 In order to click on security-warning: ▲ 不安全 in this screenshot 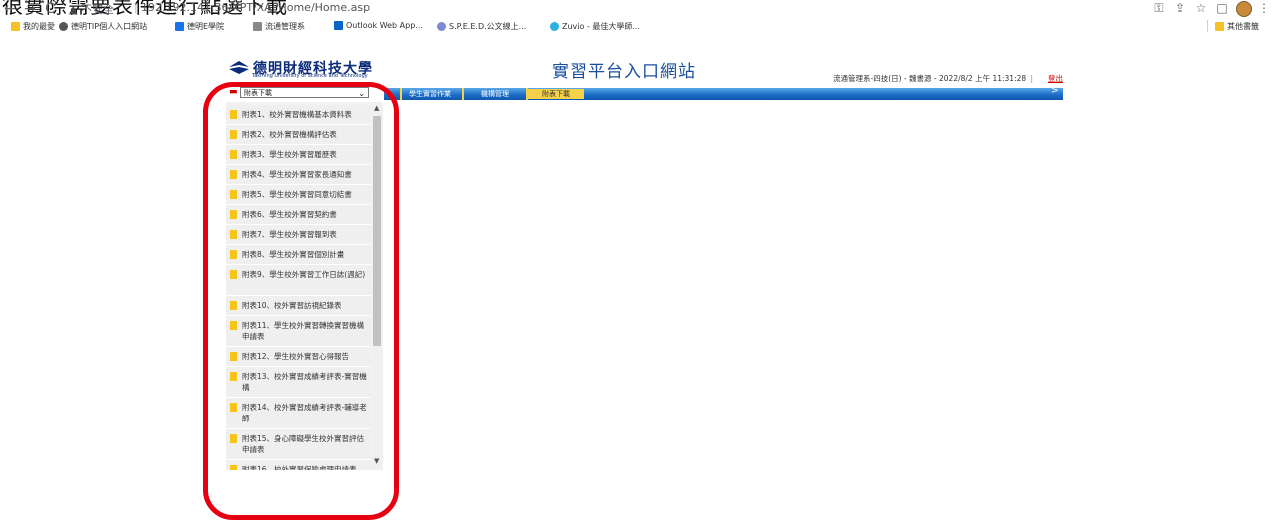, I will do `click(91, 9)`.